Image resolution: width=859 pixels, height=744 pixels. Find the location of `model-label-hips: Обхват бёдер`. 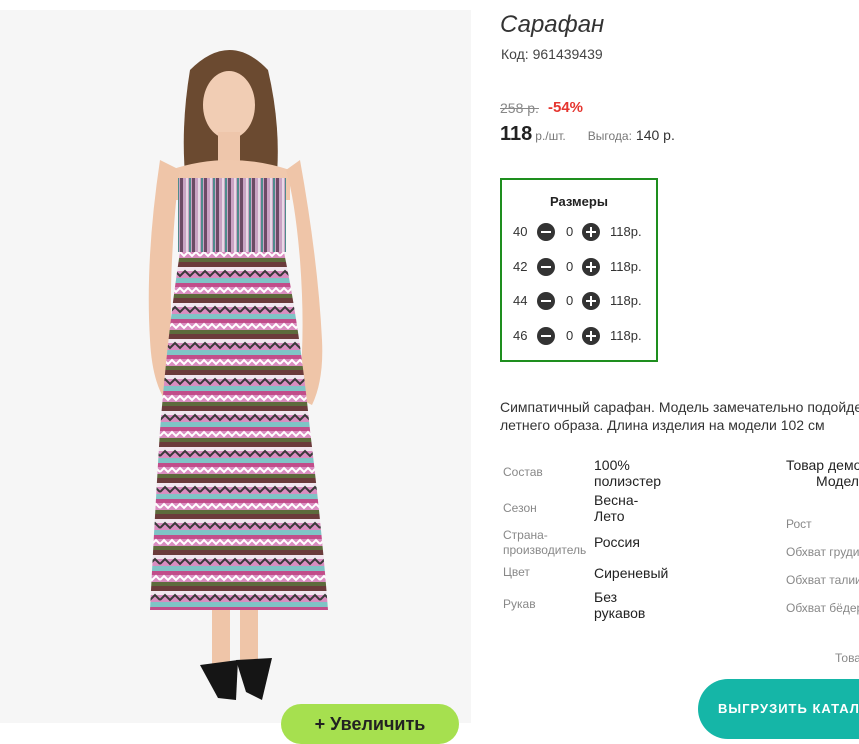

model-label-hips: Обхват бёдер is located at coordinates (822, 608).